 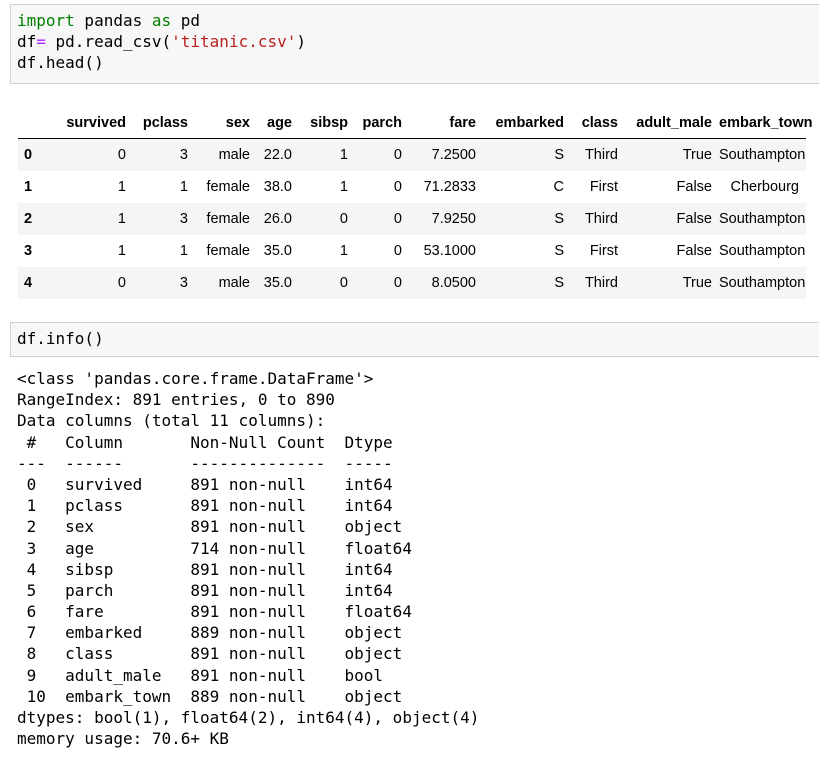 I want to click on string-literal: 'titanic.csv', so click(x=234, y=41).